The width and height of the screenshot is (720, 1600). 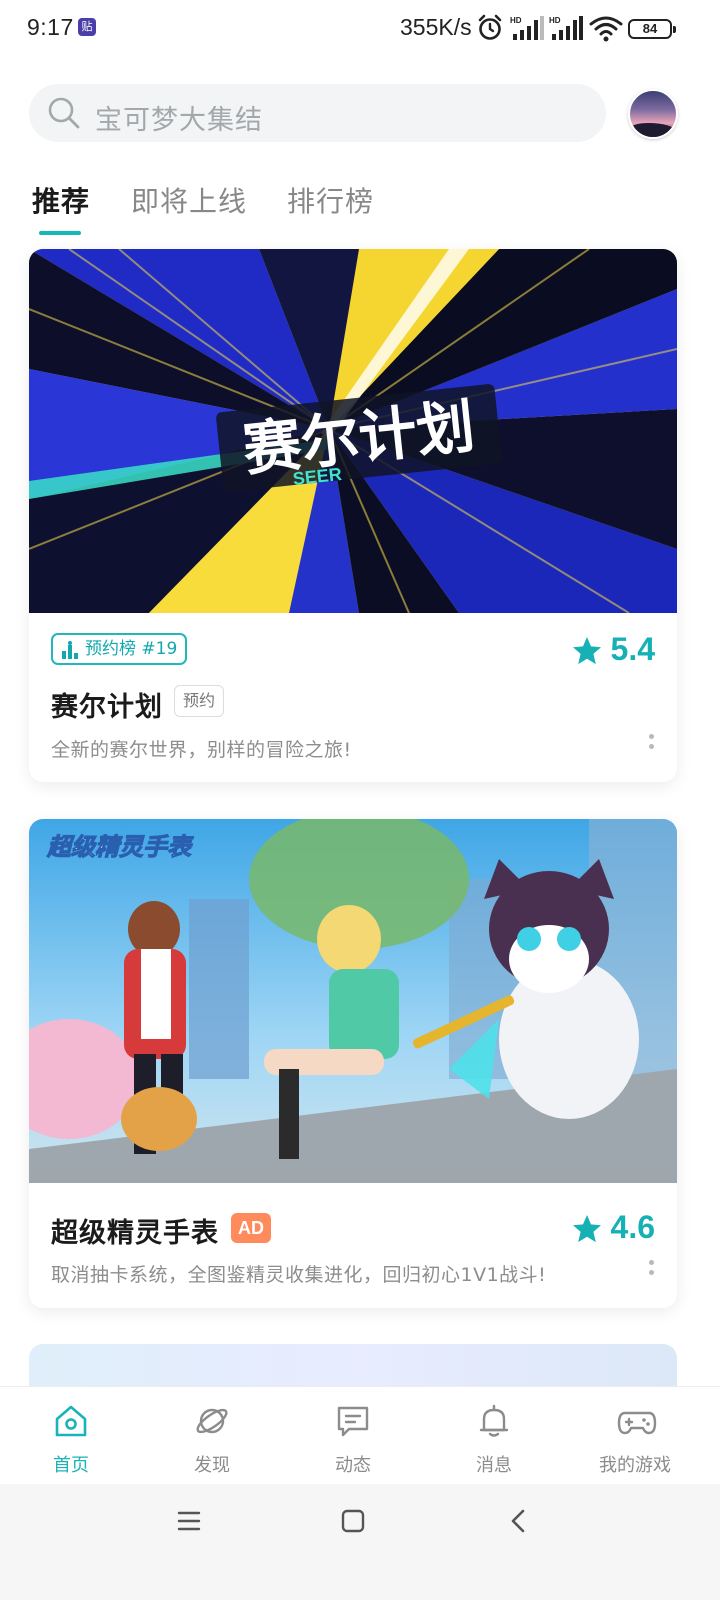 What do you see at coordinates (135, 1230) in the screenshot?
I see `game-title: 超级精灵手表` at bounding box center [135, 1230].